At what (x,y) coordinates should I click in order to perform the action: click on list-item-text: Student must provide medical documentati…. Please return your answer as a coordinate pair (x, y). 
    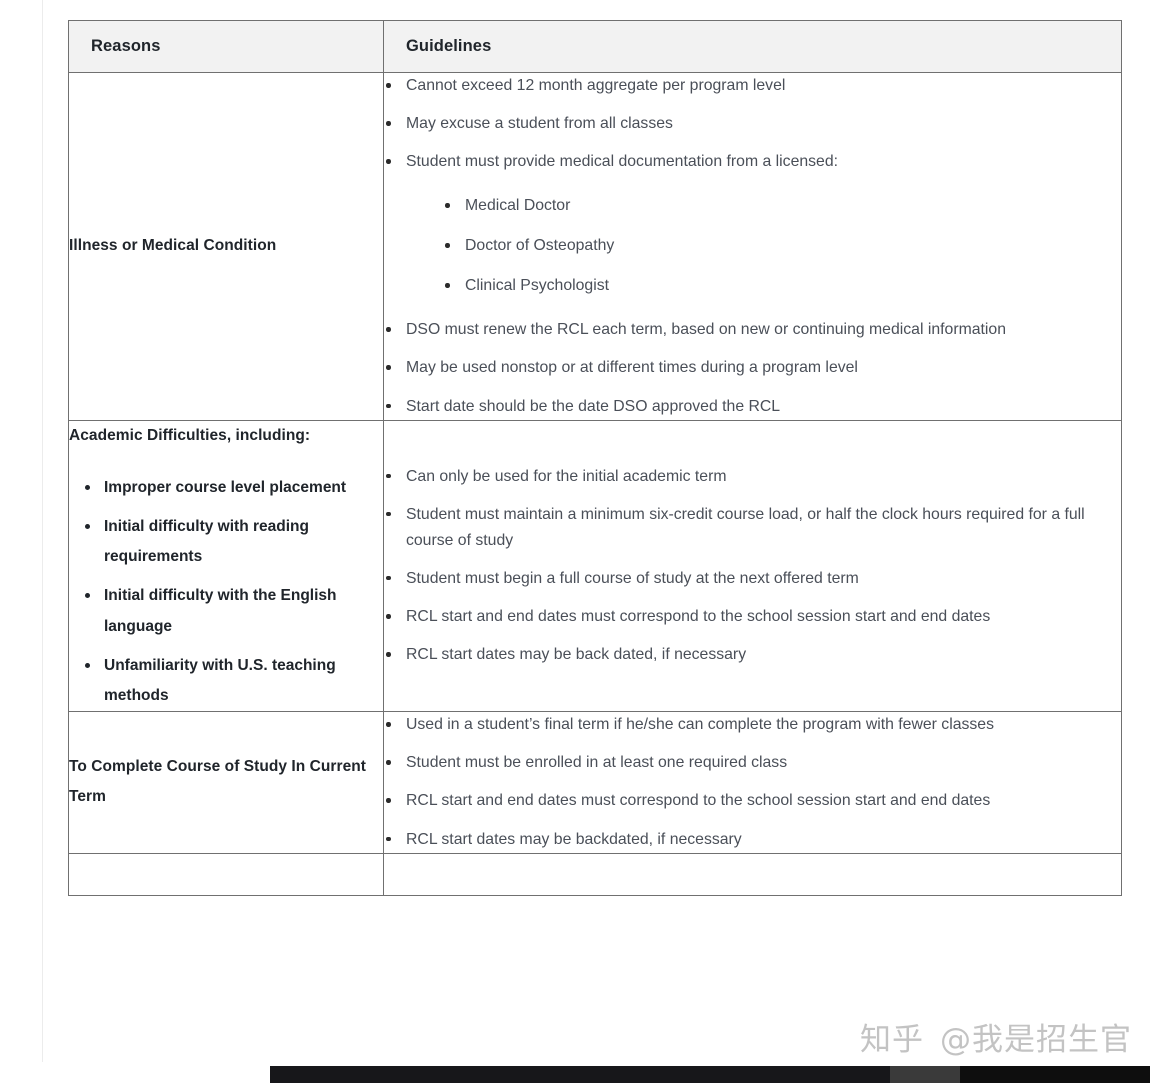
    Looking at the image, I should click on (622, 162).